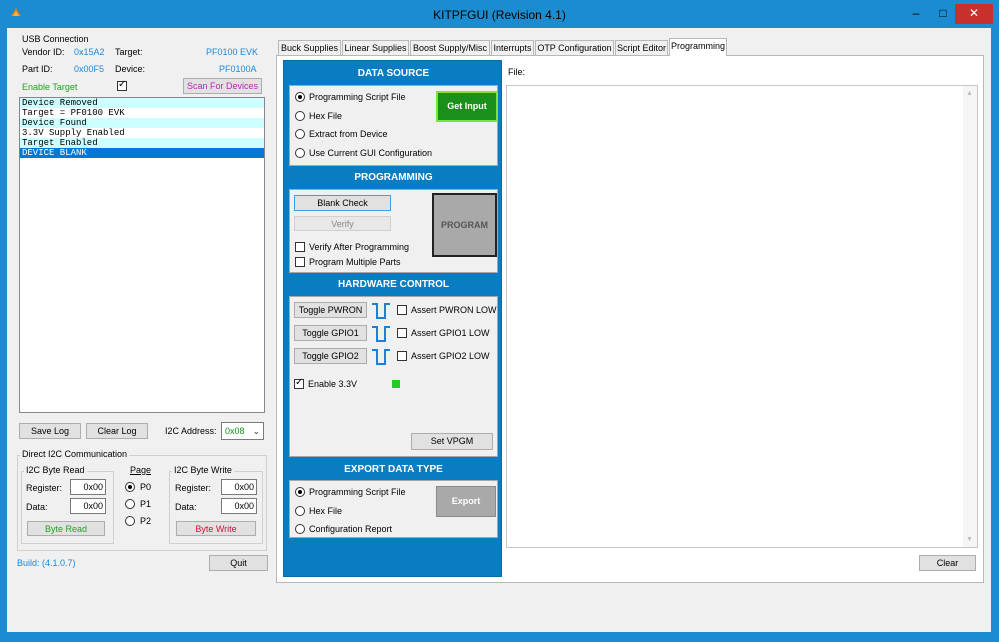  What do you see at coordinates (300, 492) in the screenshot?
I see `export-radio-programming-script-file` at bounding box center [300, 492].